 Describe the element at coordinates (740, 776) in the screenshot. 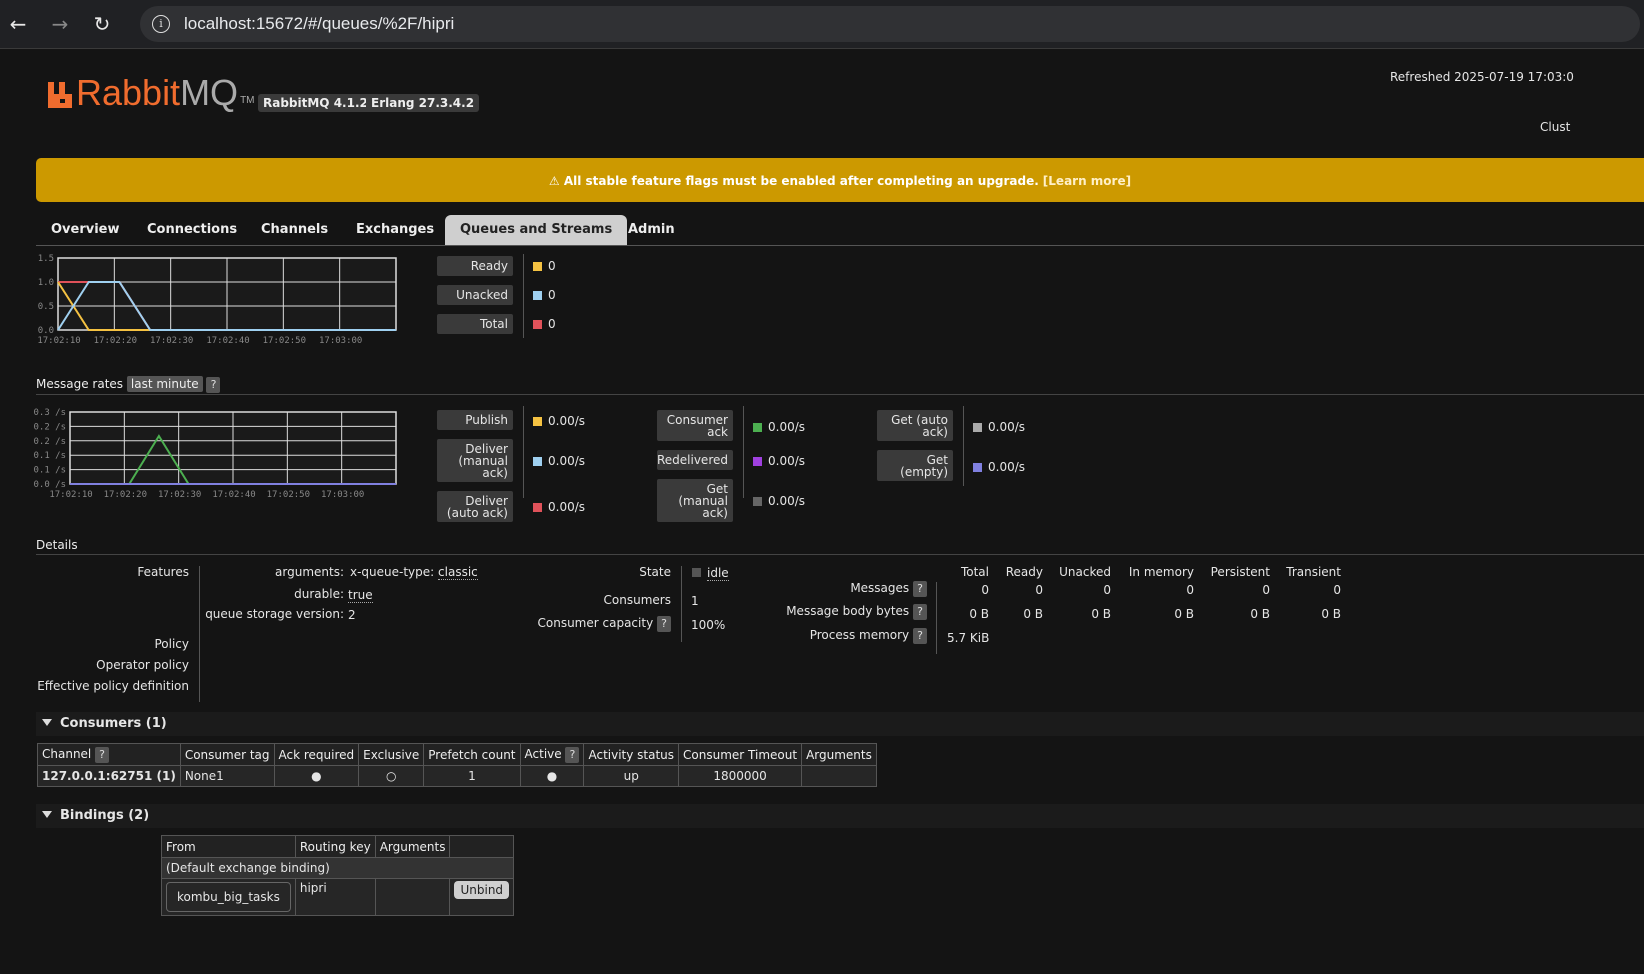

I see `consumer-timeout: 1800000` at that location.